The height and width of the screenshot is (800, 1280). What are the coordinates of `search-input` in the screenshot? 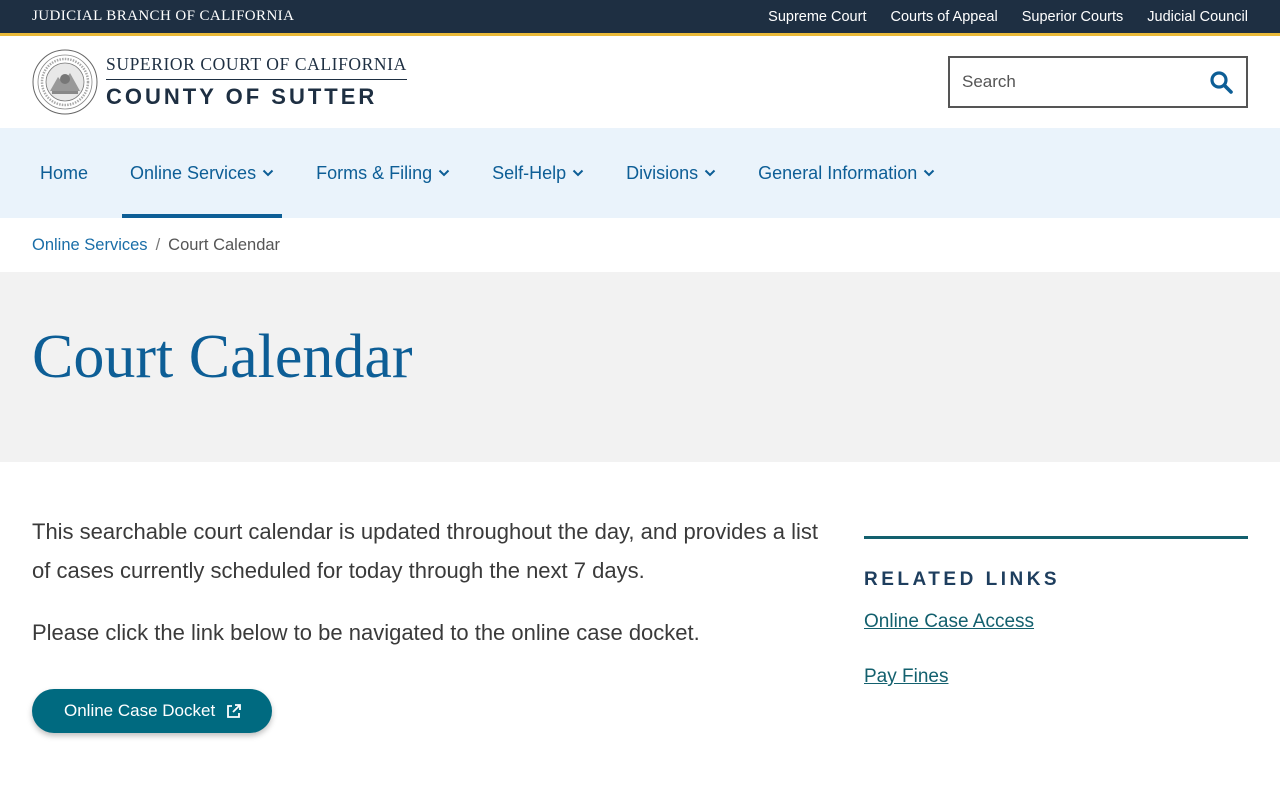 It's located at (1077, 82).